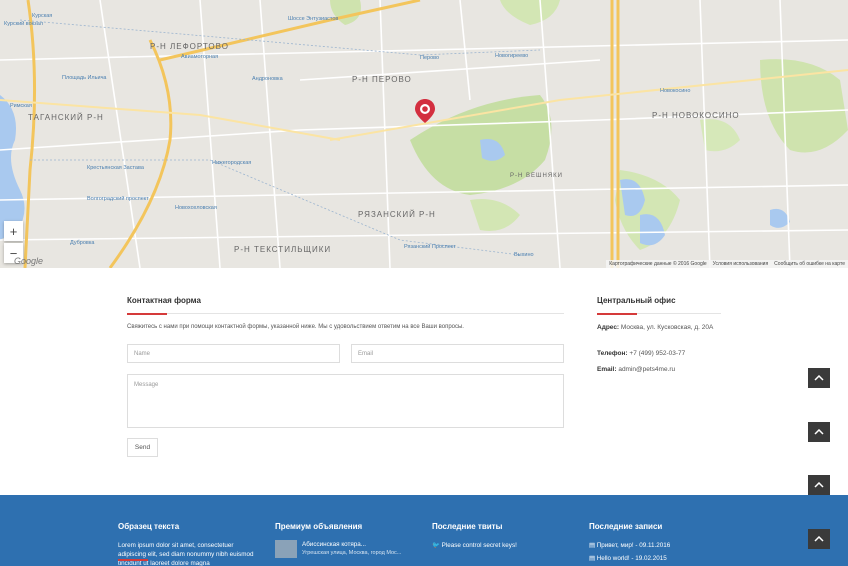  What do you see at coordinates (283, 249) in the screenshot?
I see `district-label: Р-Н ТЕКСТИЛЬЩИКИ` at bounding box center [283, 249].